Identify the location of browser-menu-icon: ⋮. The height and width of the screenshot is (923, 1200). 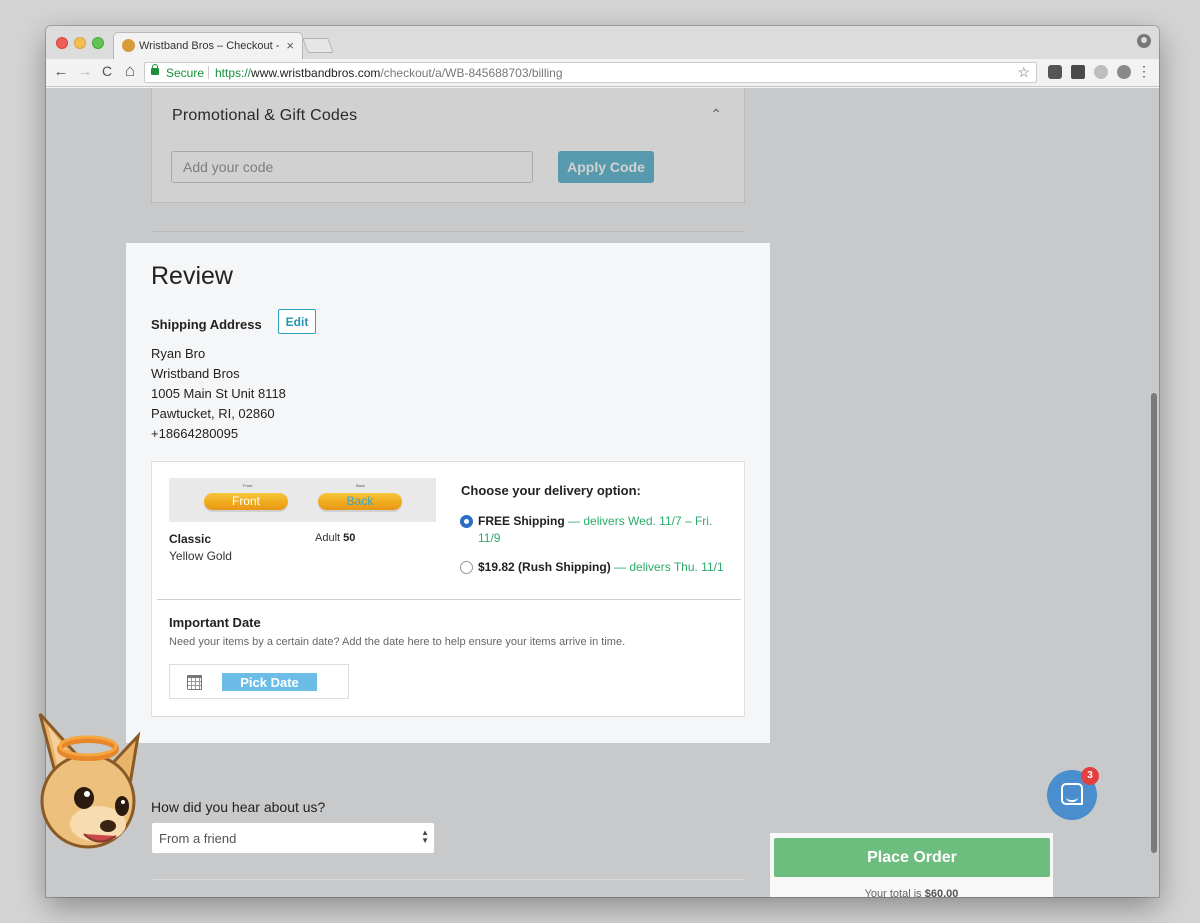
(1144, 71).